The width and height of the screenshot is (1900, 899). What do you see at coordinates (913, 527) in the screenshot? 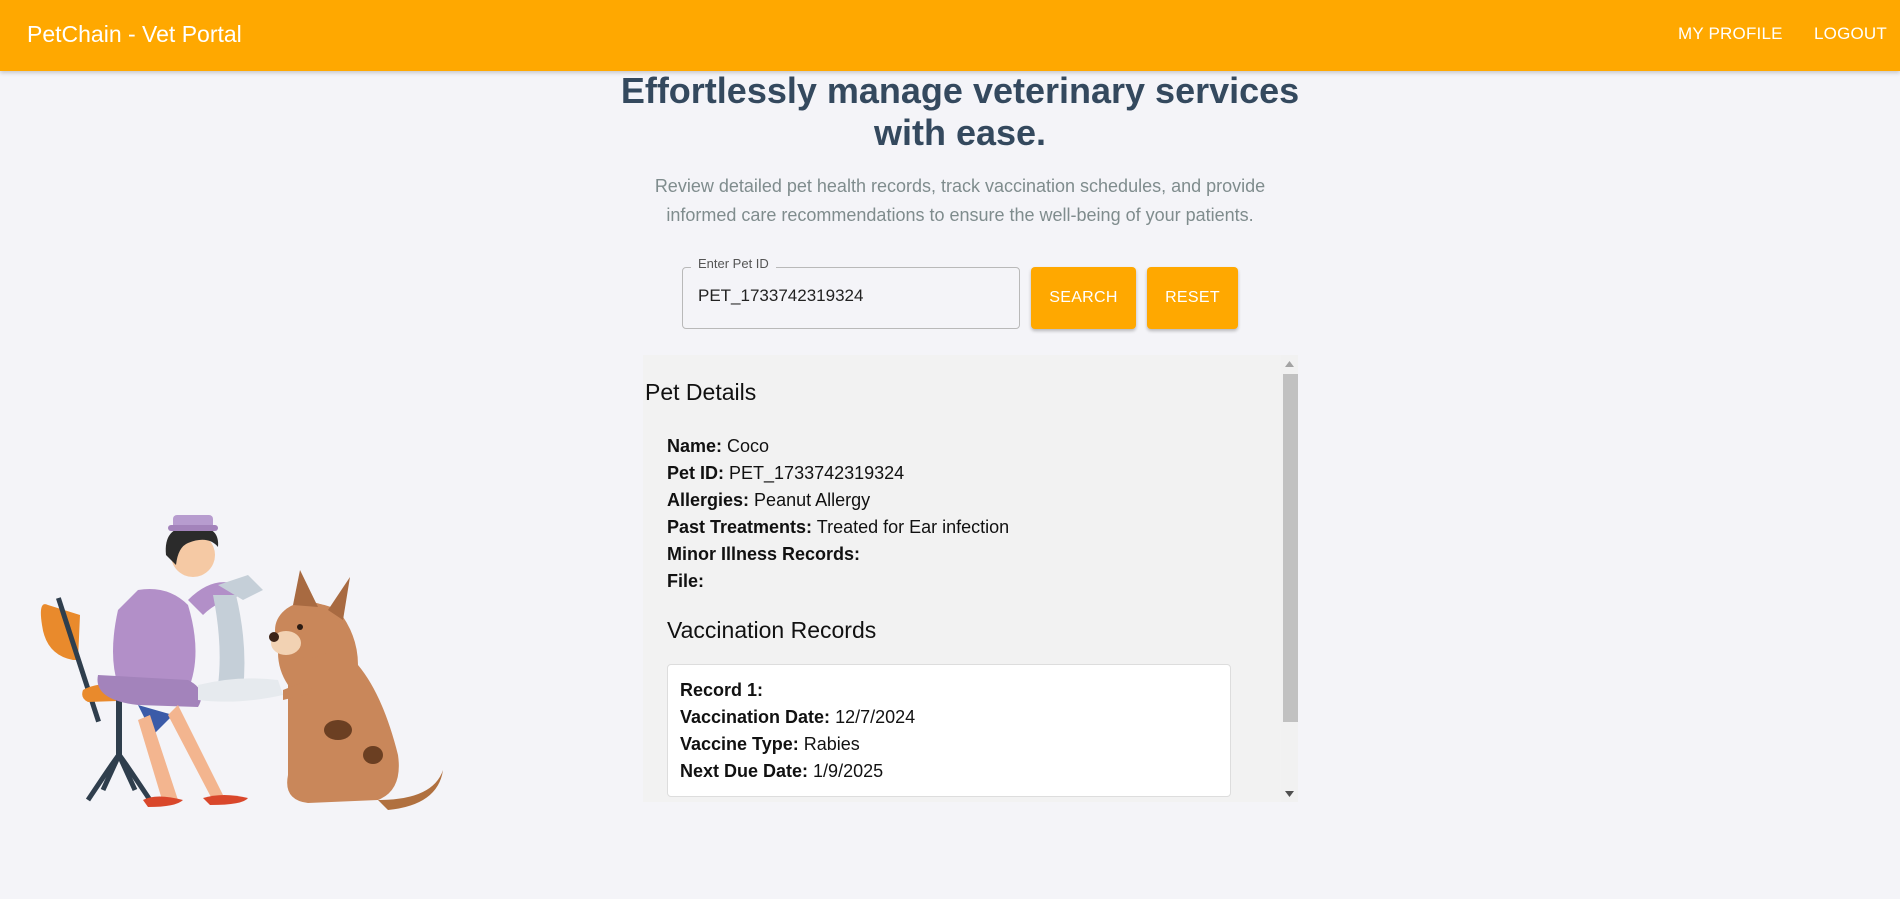
I see `detail-value: Treated for Ear infection` at bounding box center [913, 527].